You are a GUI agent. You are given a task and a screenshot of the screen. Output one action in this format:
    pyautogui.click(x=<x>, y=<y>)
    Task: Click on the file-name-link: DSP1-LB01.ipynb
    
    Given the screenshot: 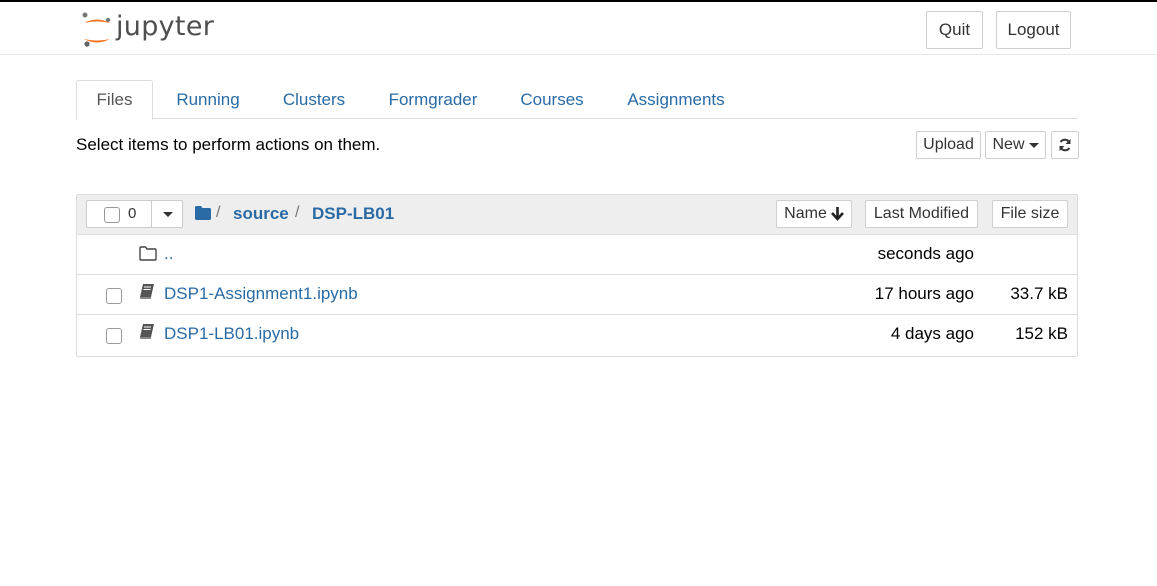 What is the action you would take?
    pyautogui.click(x=231, y=334)
    